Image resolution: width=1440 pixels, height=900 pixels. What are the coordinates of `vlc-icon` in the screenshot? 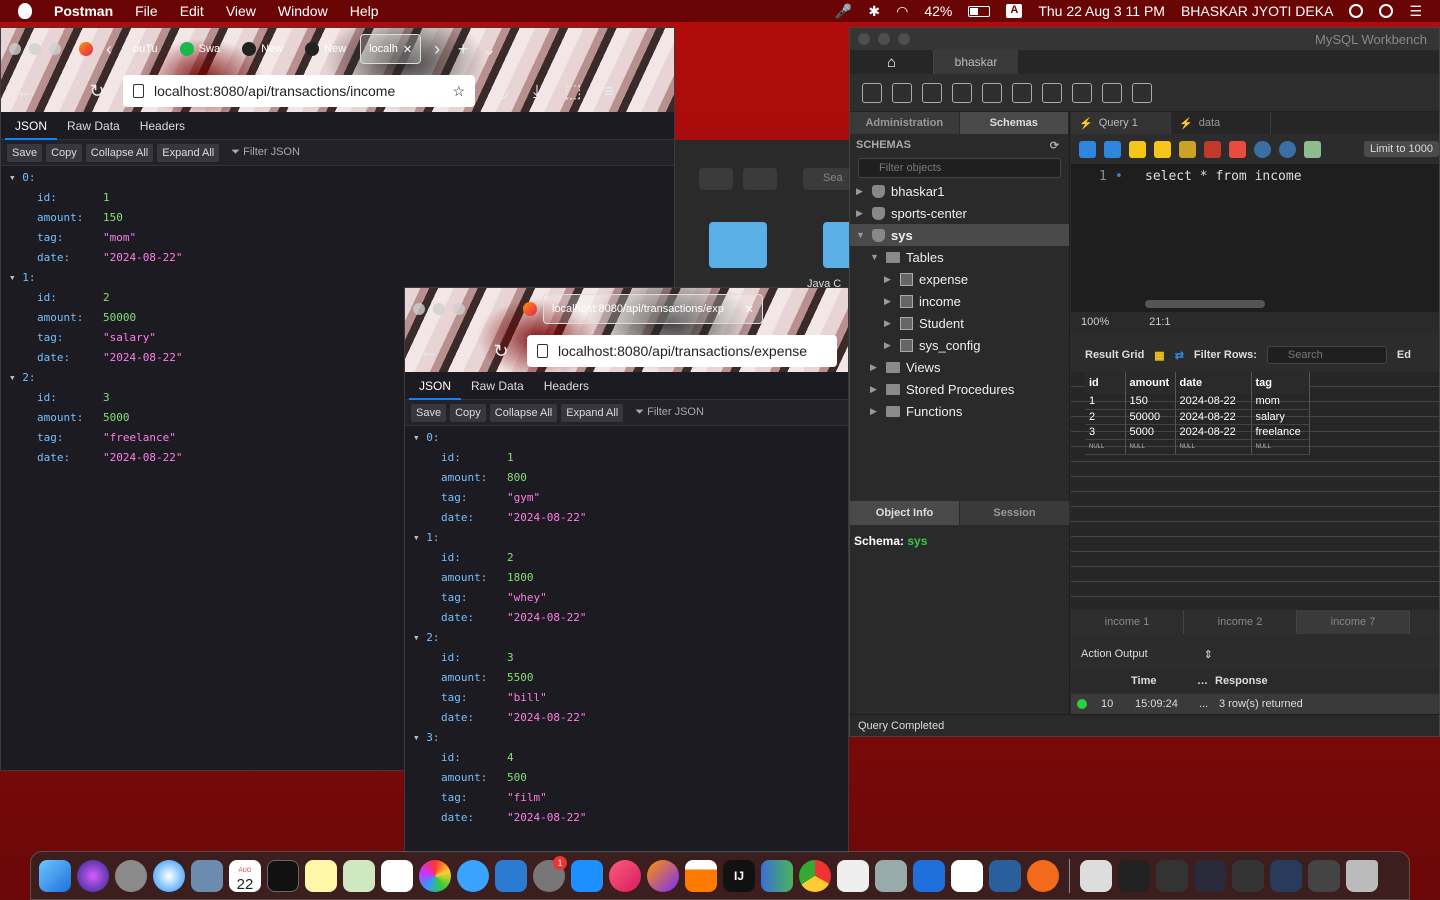 It's located at (701, 875).